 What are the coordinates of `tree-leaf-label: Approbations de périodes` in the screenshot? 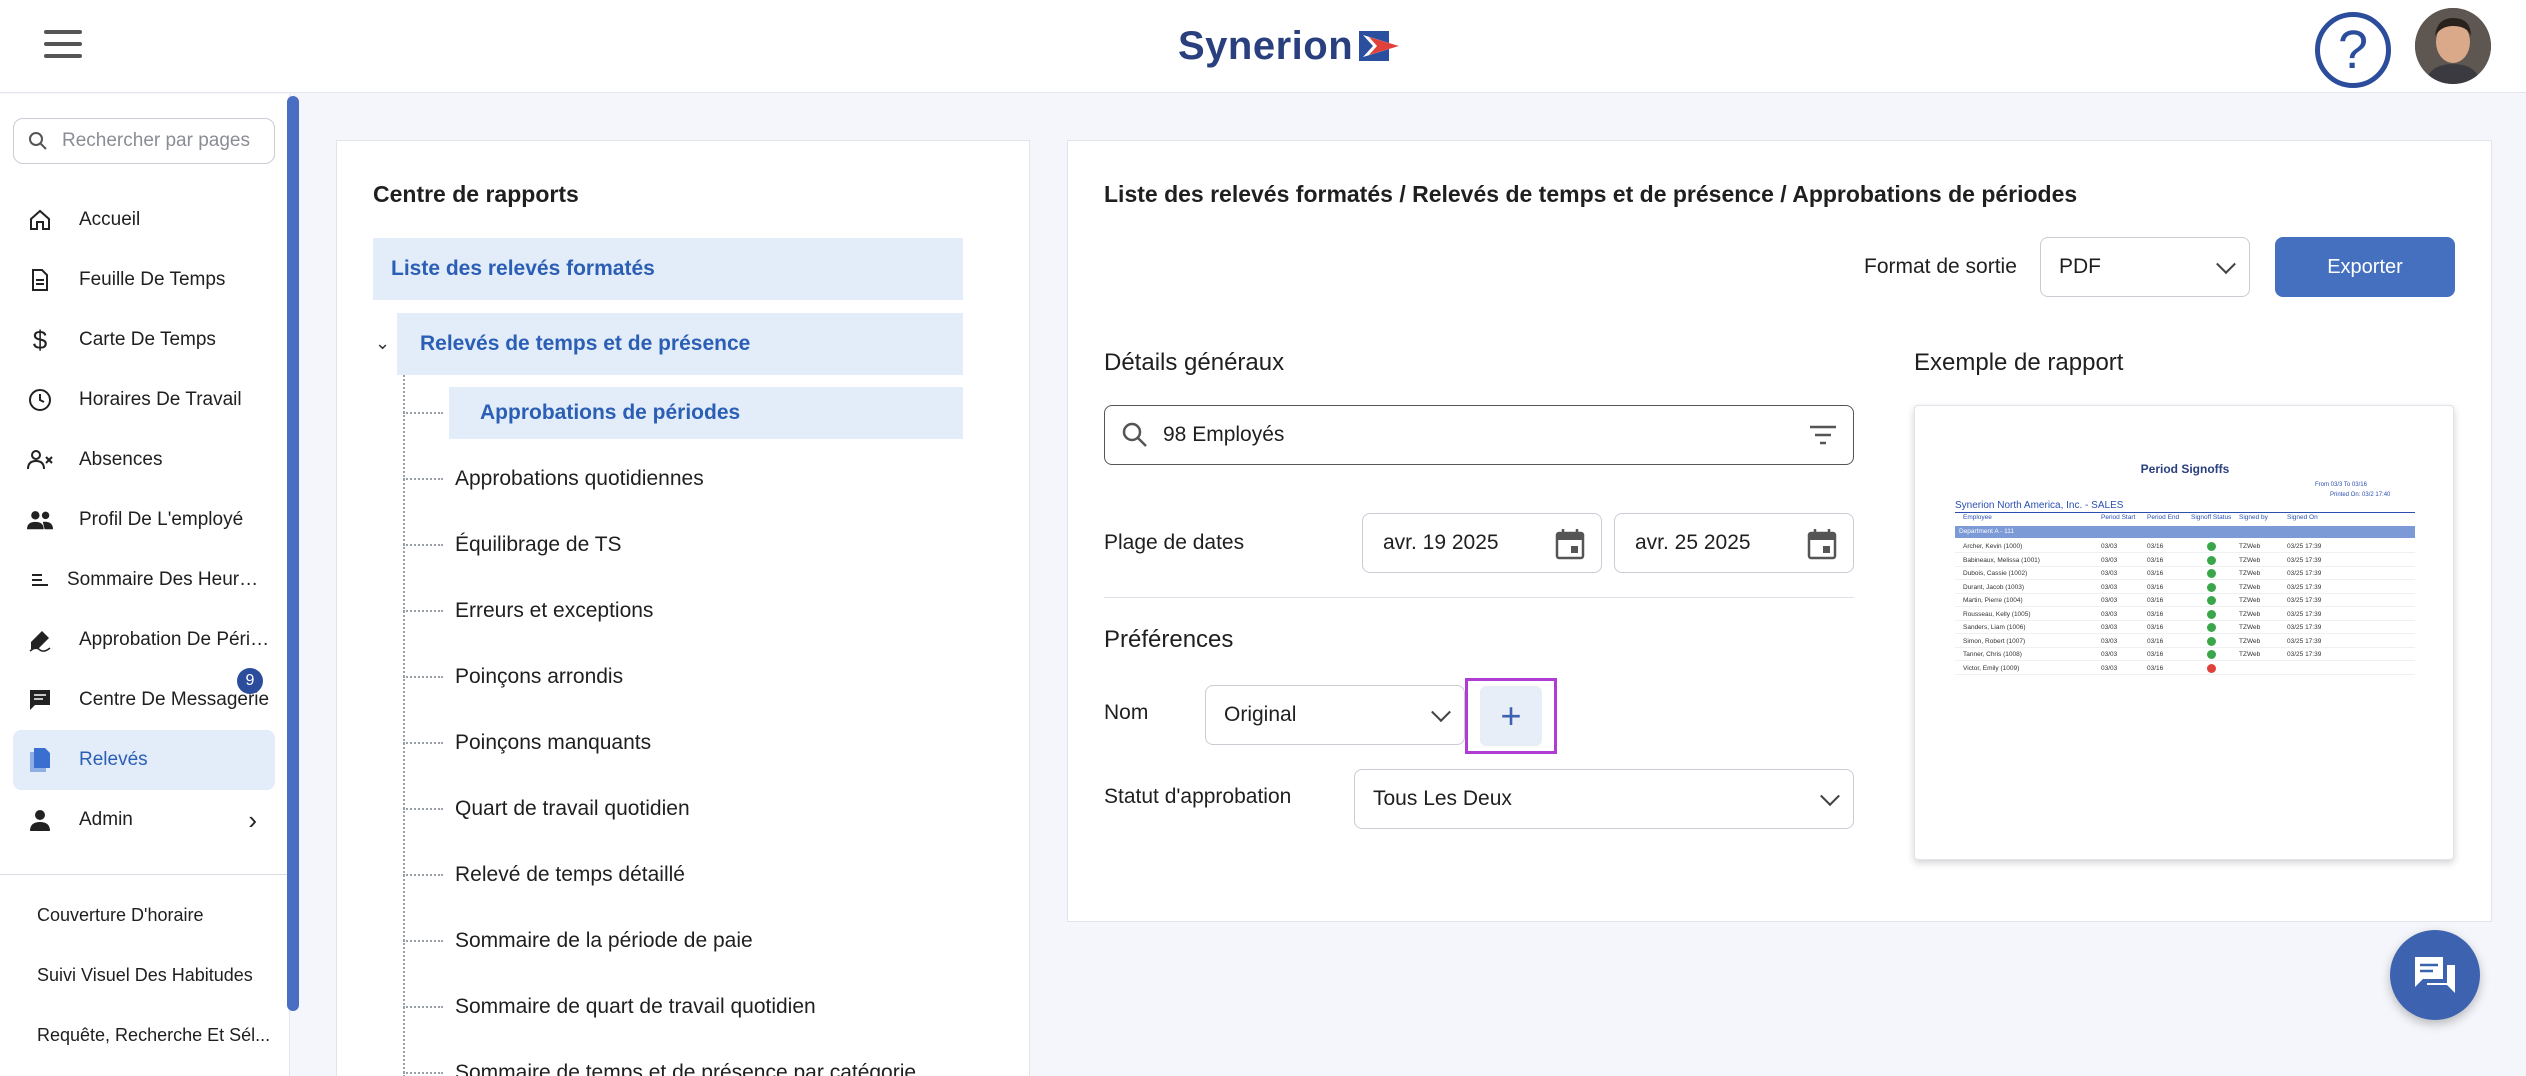 It's located at (706, 413).